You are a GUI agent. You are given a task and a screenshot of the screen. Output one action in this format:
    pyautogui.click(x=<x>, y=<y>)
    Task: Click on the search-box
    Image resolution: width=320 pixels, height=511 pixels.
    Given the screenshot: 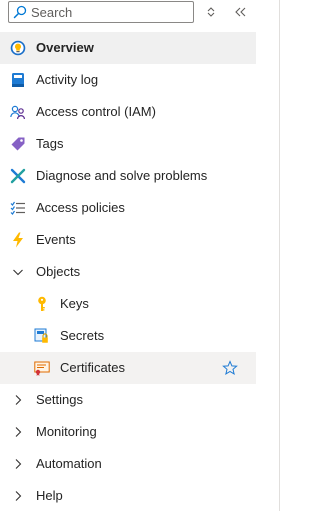 What is the action you would take?
    pyautogui.click(x=101, y=12)
    